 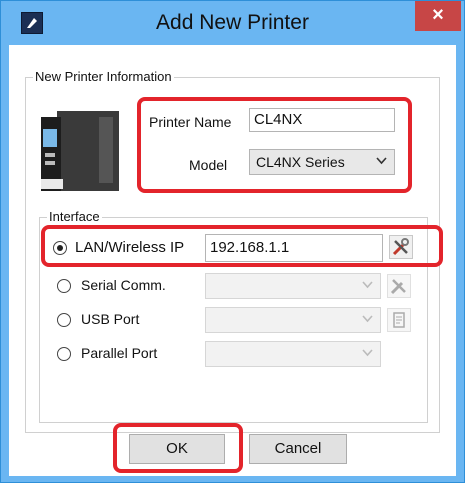 What do you see at coordinates (293, 354) in the screenshot?
I see `parallel-select` at bounding box center [293, 354].